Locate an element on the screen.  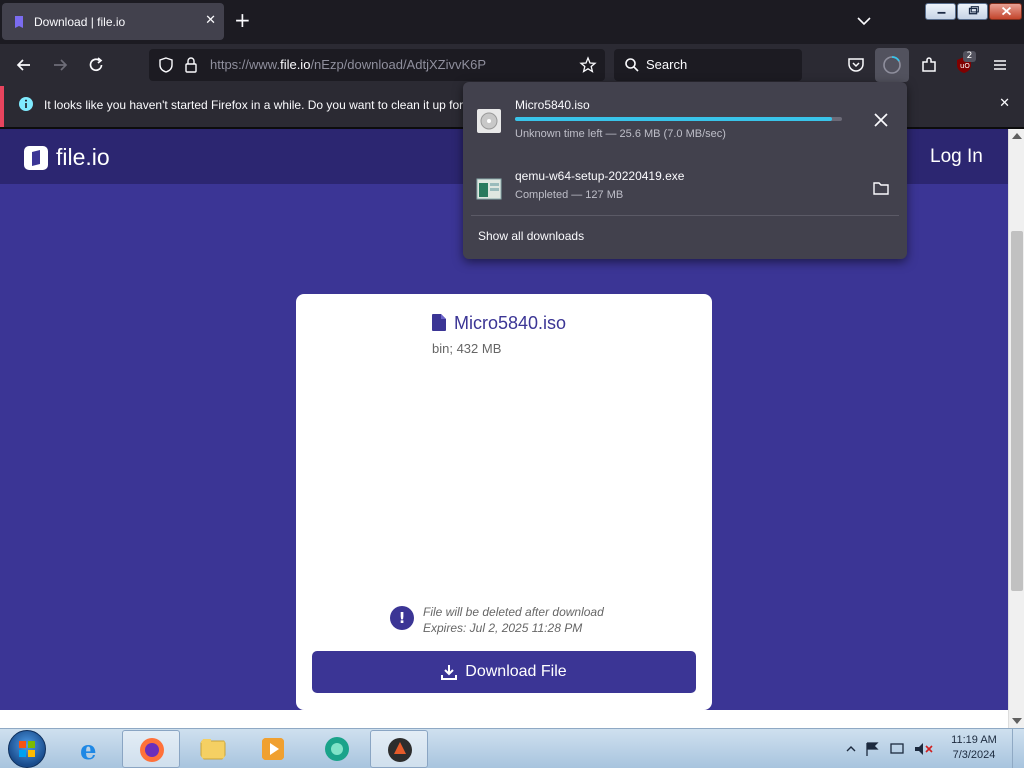
search-icon is located at coordinates (632, 65).